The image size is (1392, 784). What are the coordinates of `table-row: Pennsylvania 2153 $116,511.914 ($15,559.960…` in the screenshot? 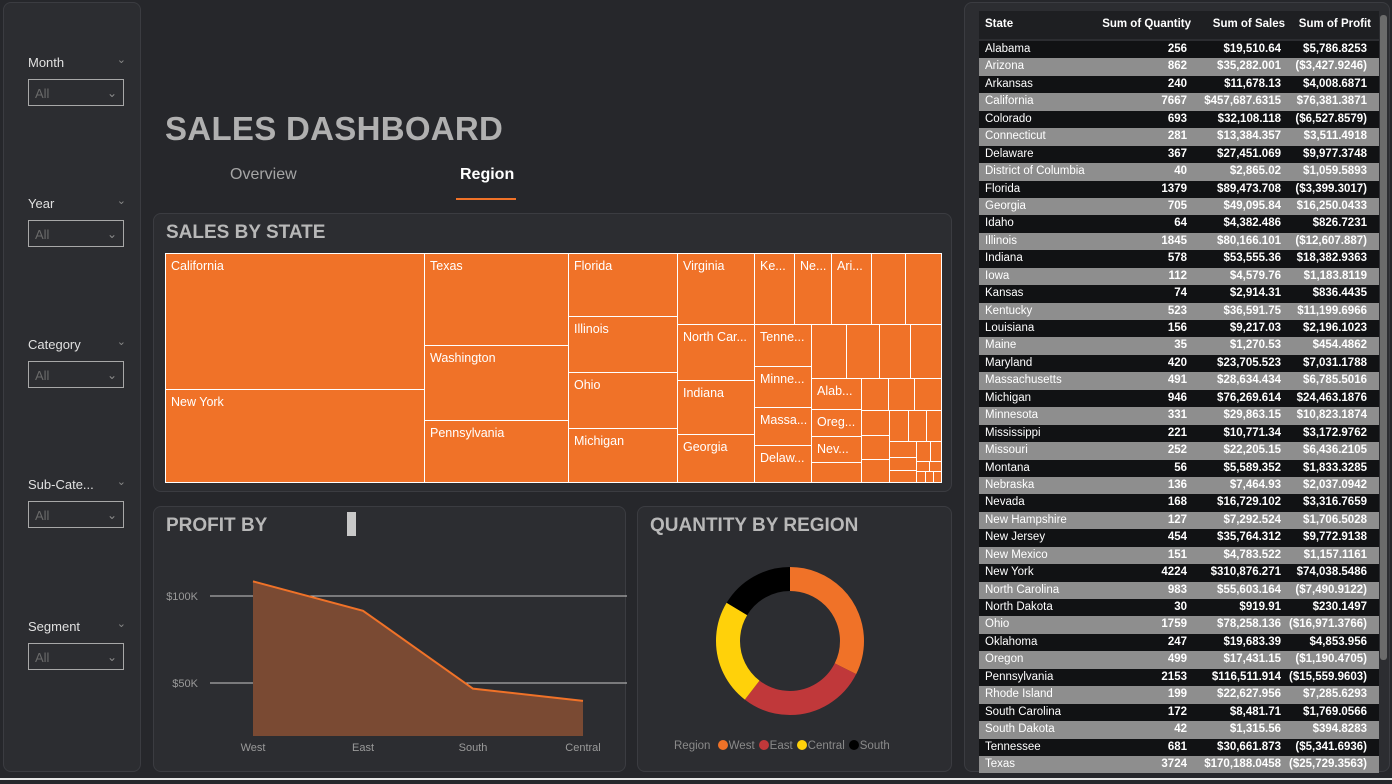 It's located at (1179, 677).